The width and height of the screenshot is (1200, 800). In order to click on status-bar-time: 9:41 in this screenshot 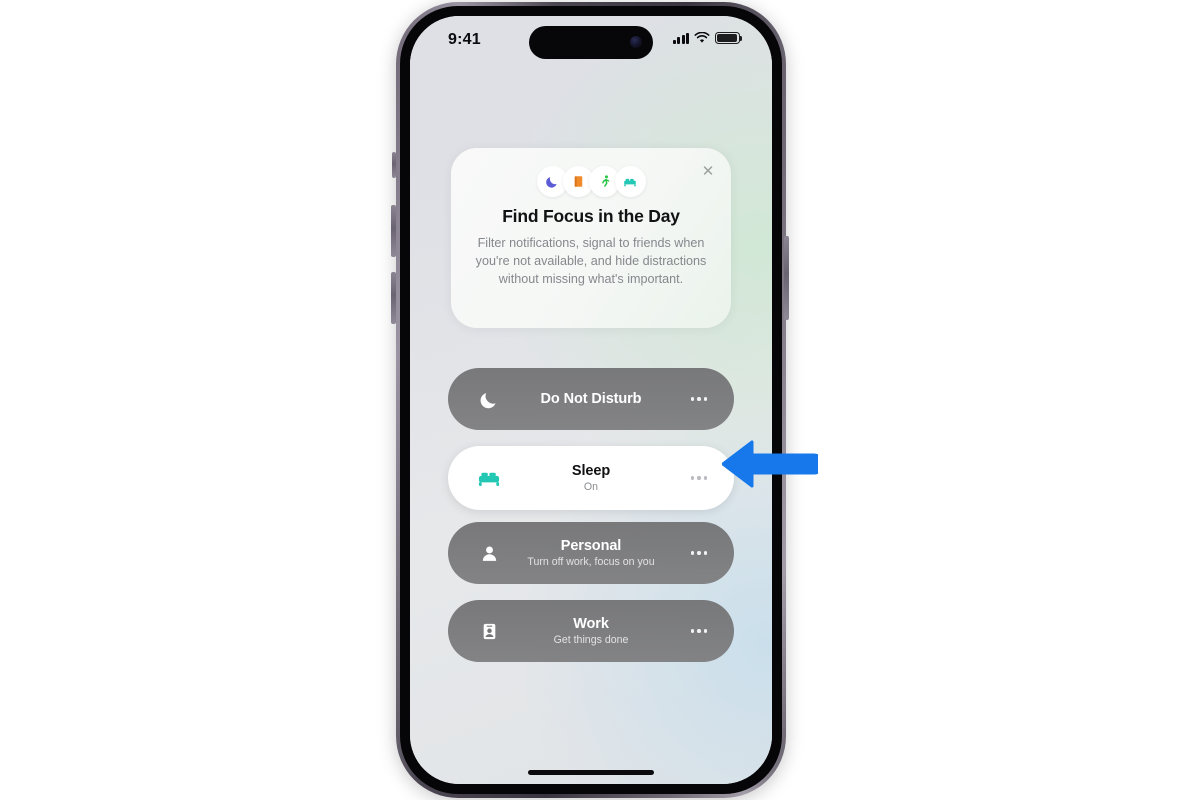, I will do `click(464, 39)`.